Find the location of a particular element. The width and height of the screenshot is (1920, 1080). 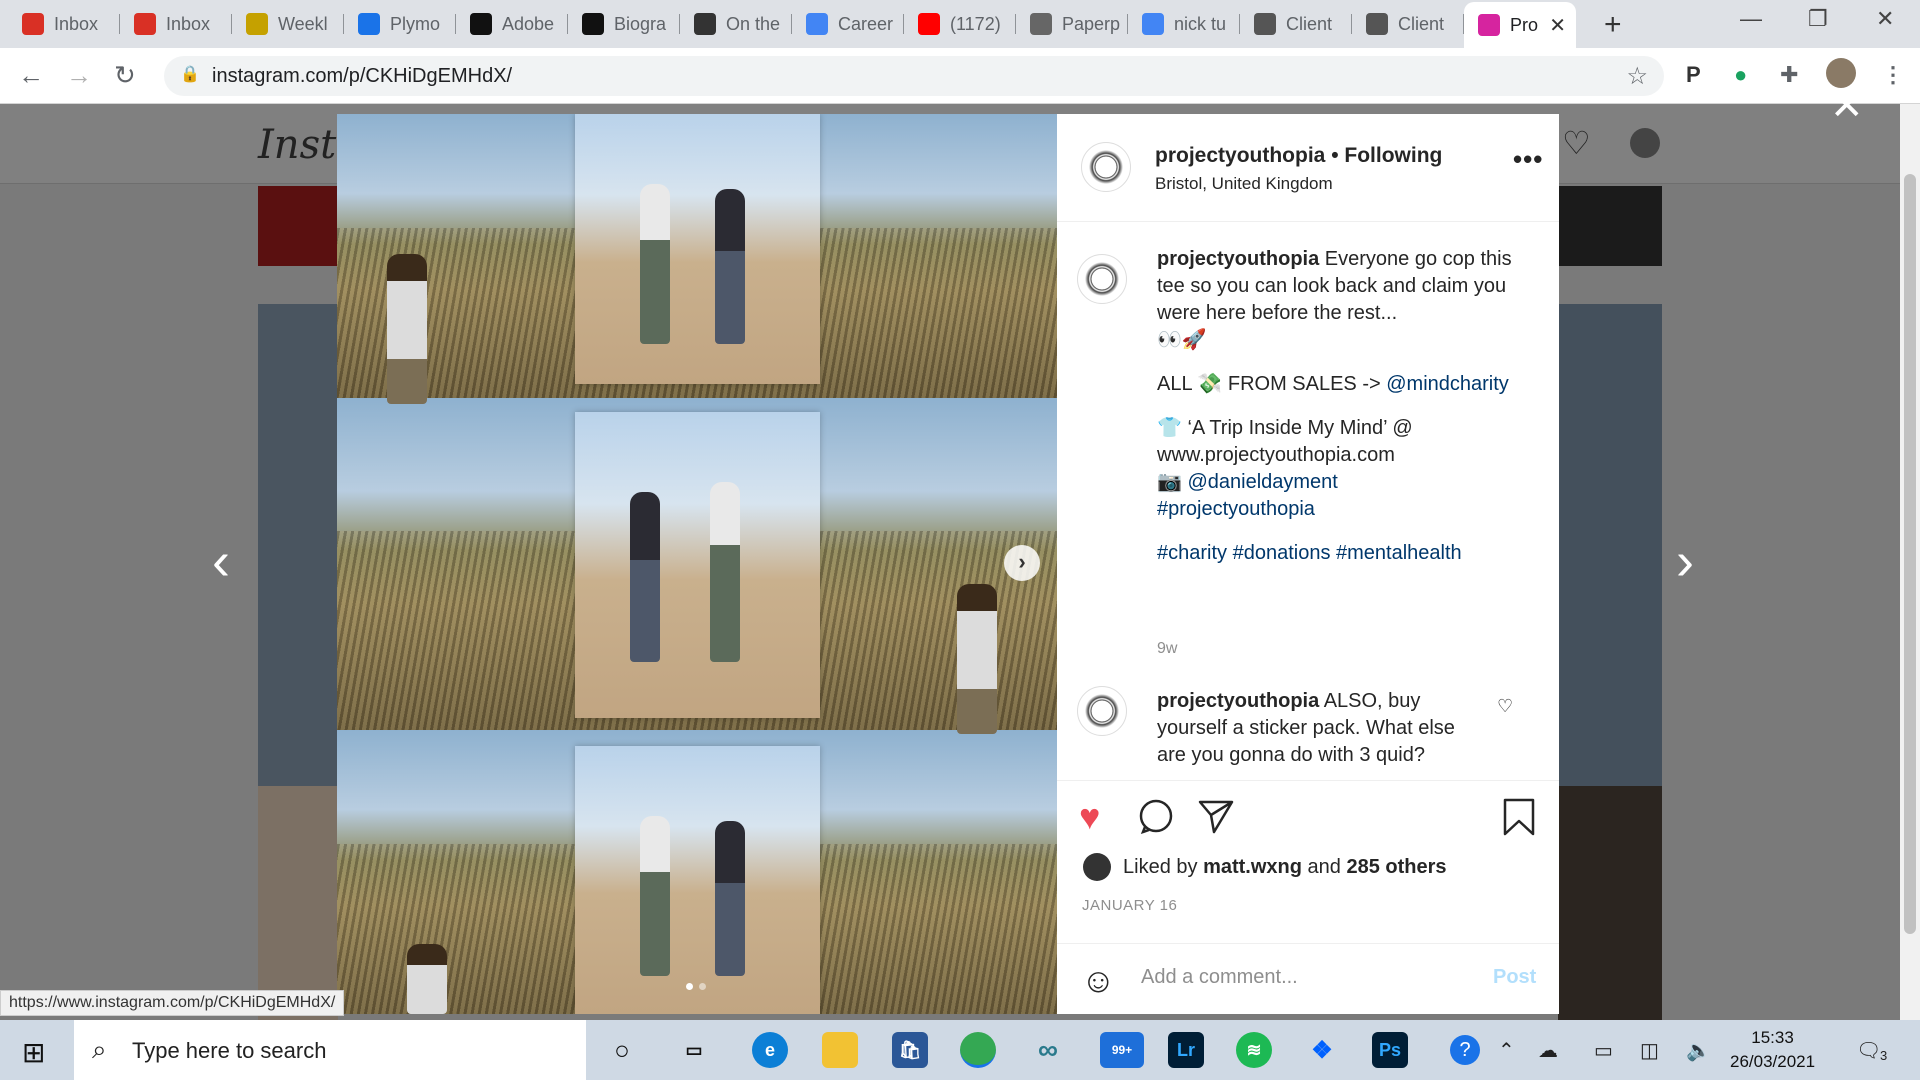

browser-tab: Adobe is located at coordinates (512, 24).